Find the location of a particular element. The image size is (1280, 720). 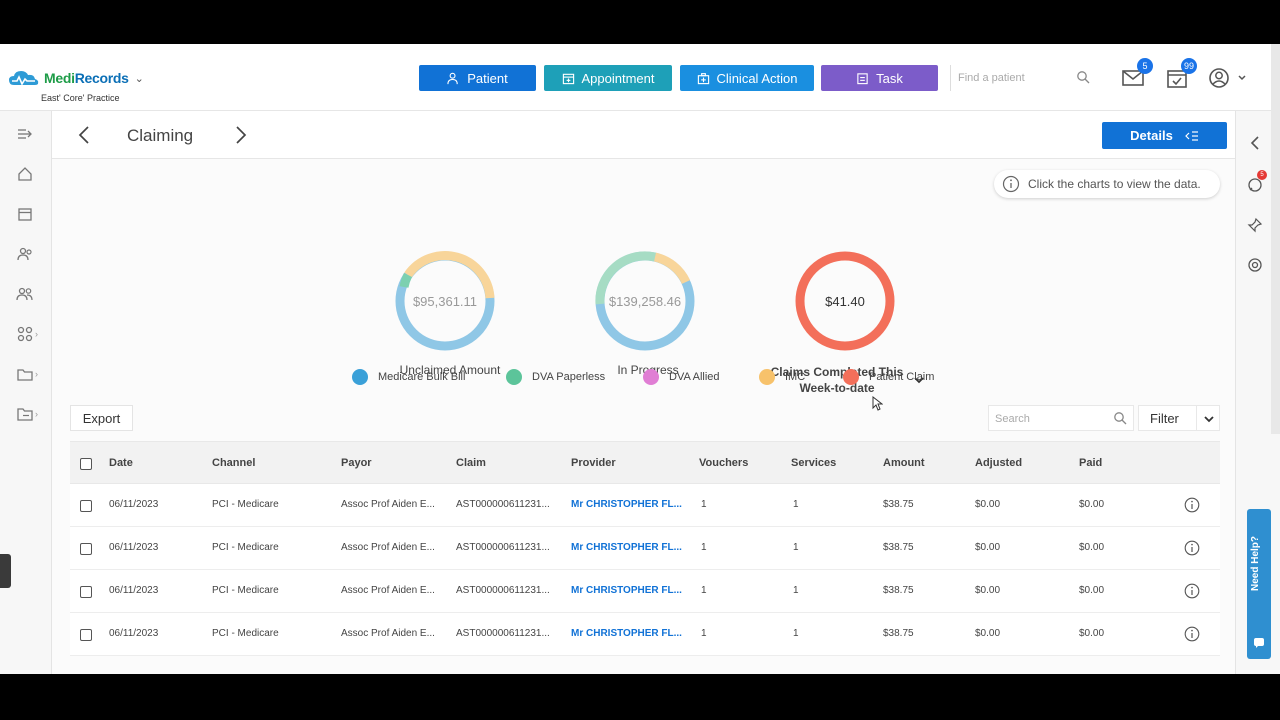

tasks-button: 99 is located at coordinates (1181, 74).